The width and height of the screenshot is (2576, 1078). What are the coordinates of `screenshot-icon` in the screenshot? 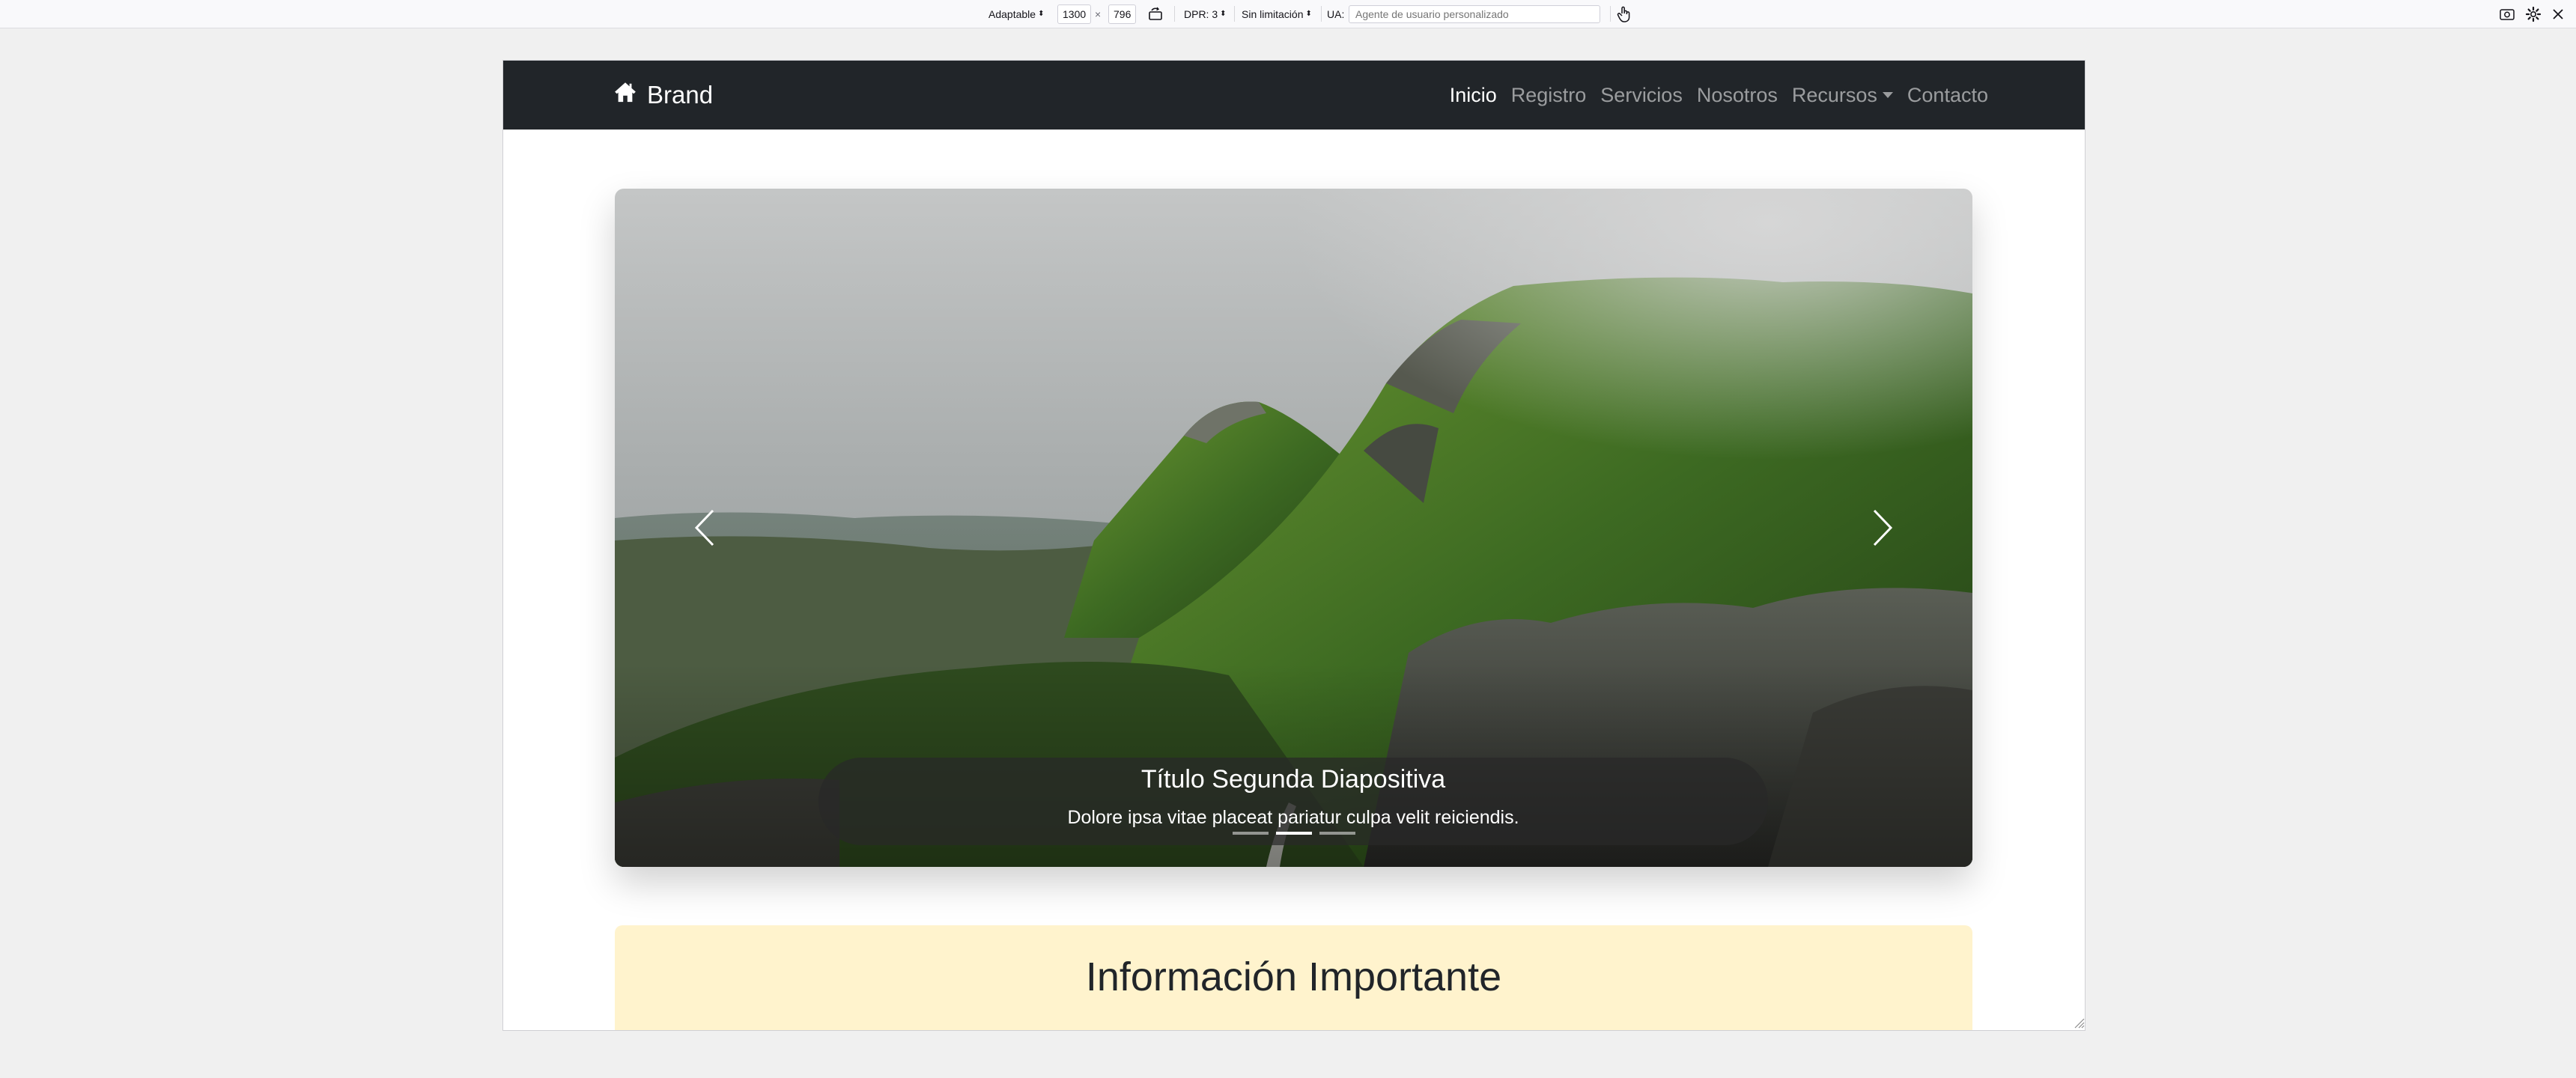 It's located at (2507, 14).